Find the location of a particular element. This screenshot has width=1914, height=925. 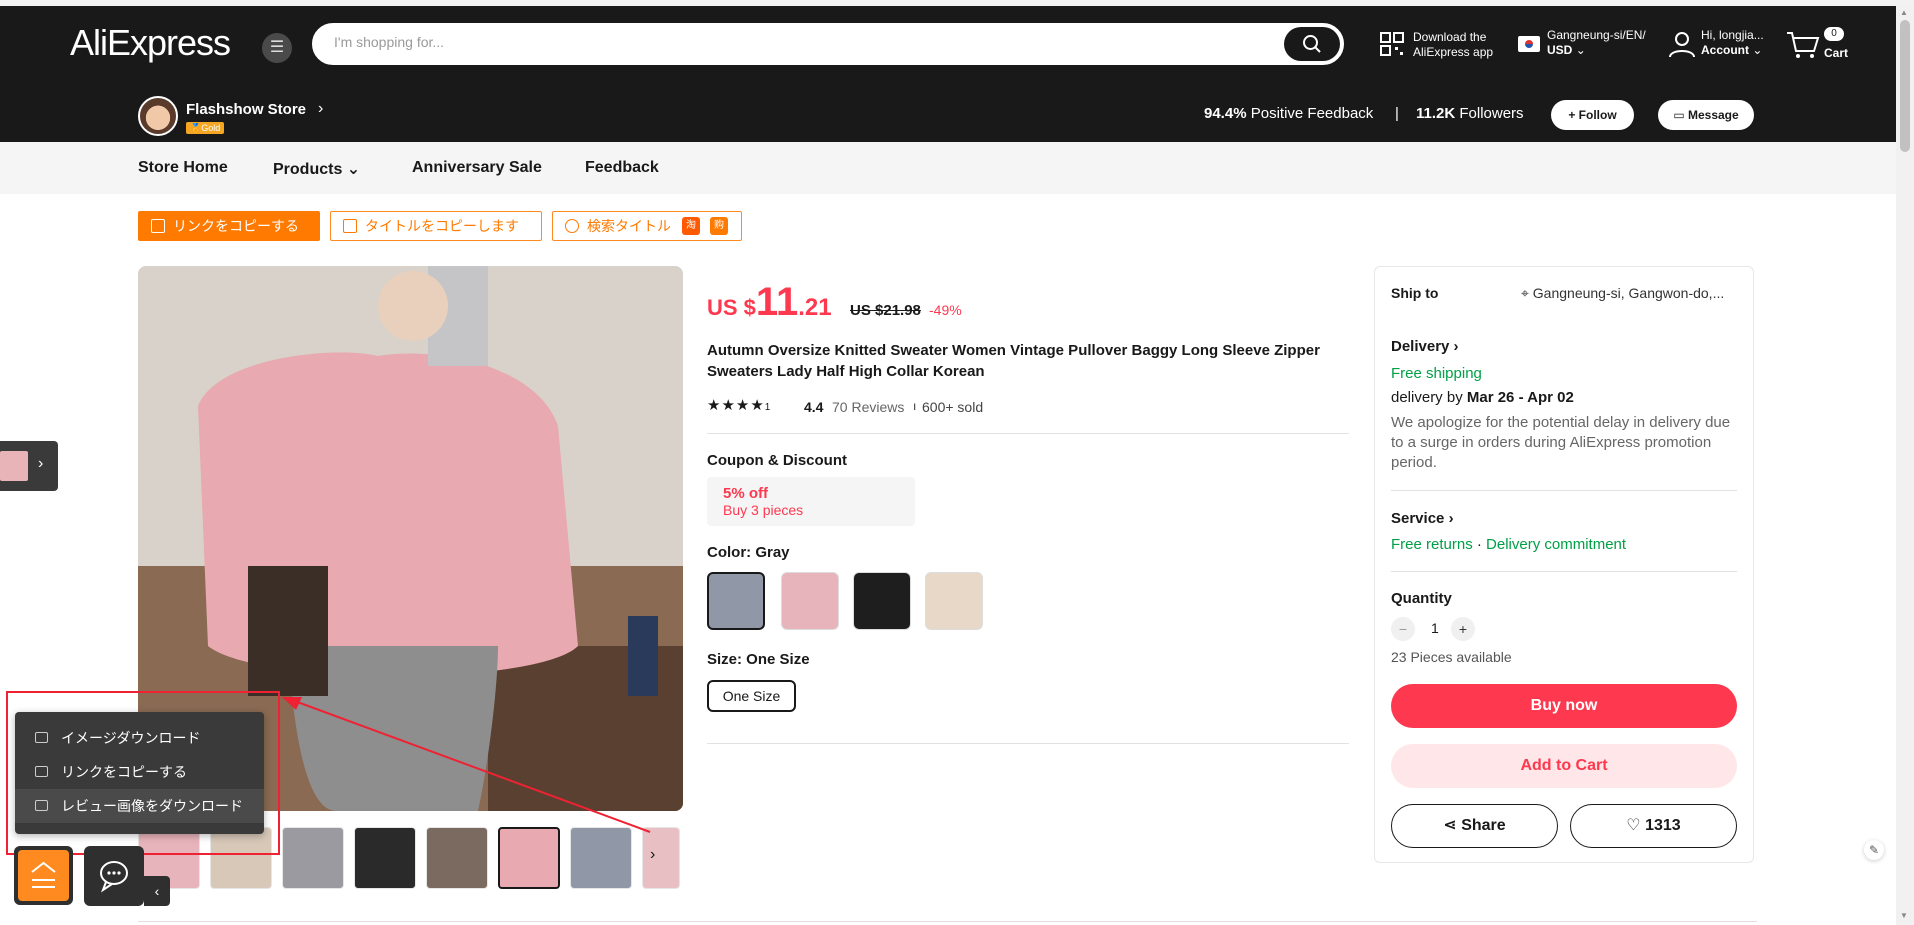

rating-value: 4.4 is located at coordinates (814, 407).